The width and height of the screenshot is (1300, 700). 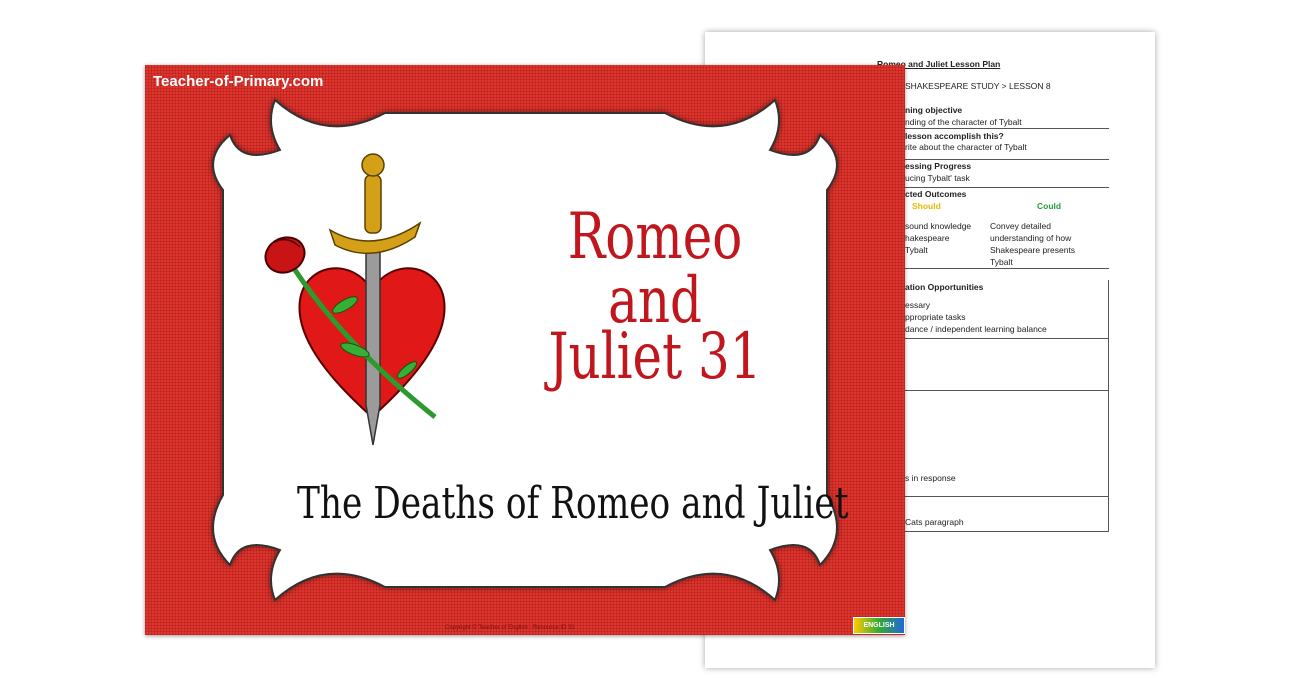 What do you see at coordinates (926, 206) in the screenshot?
I see `should-label: Should` at bounding box center [926, 206].